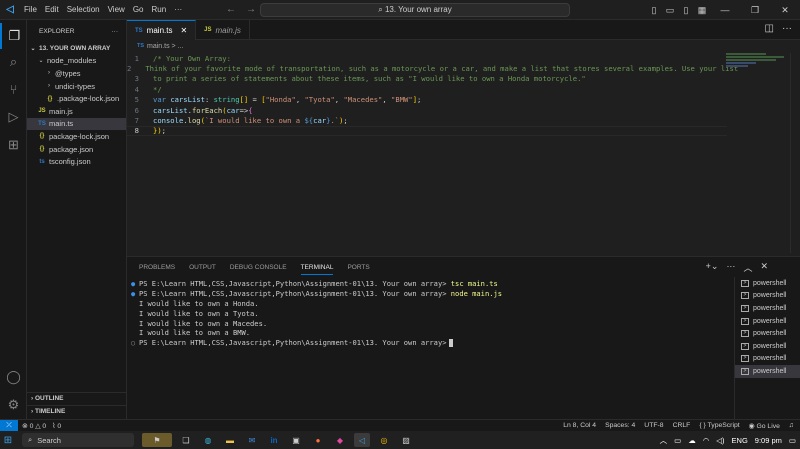 The height and width of the screenshot is (449, 800). What do you see at coordinates (384, 440) in the screenshot?
I see `chrome-icon: ◎` at bounding box center [384, 440].